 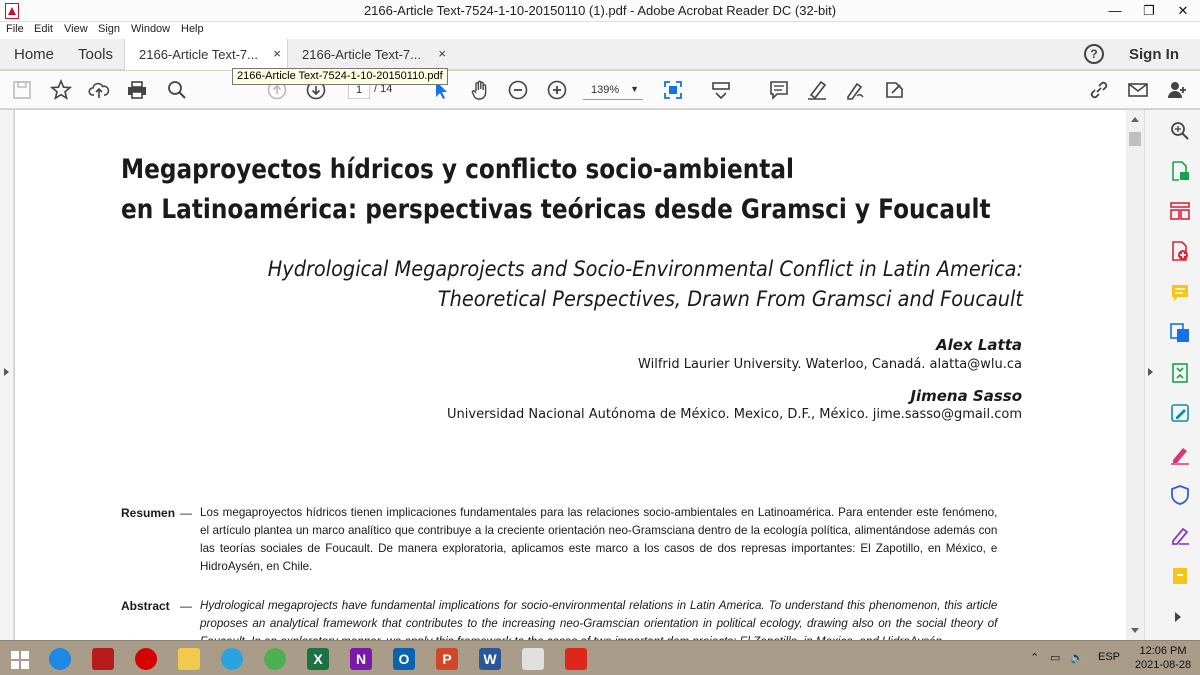 What do you see at coordinates (137, 90) in the screenshot?
I see `print-icon` at bounding box center [137, 90].